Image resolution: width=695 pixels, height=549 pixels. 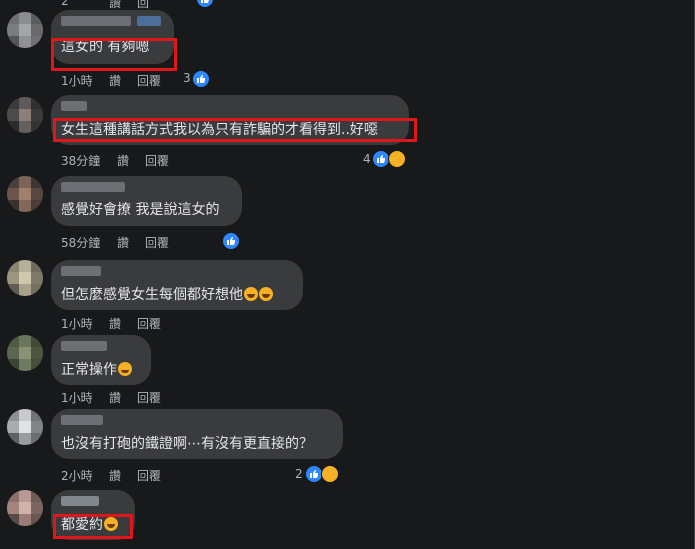 What do you see at coordinates (140, 210) in the screenshot?
I see `comment-text: 感覺好會撩 我是說這女的` at bounding box center [140, 210].